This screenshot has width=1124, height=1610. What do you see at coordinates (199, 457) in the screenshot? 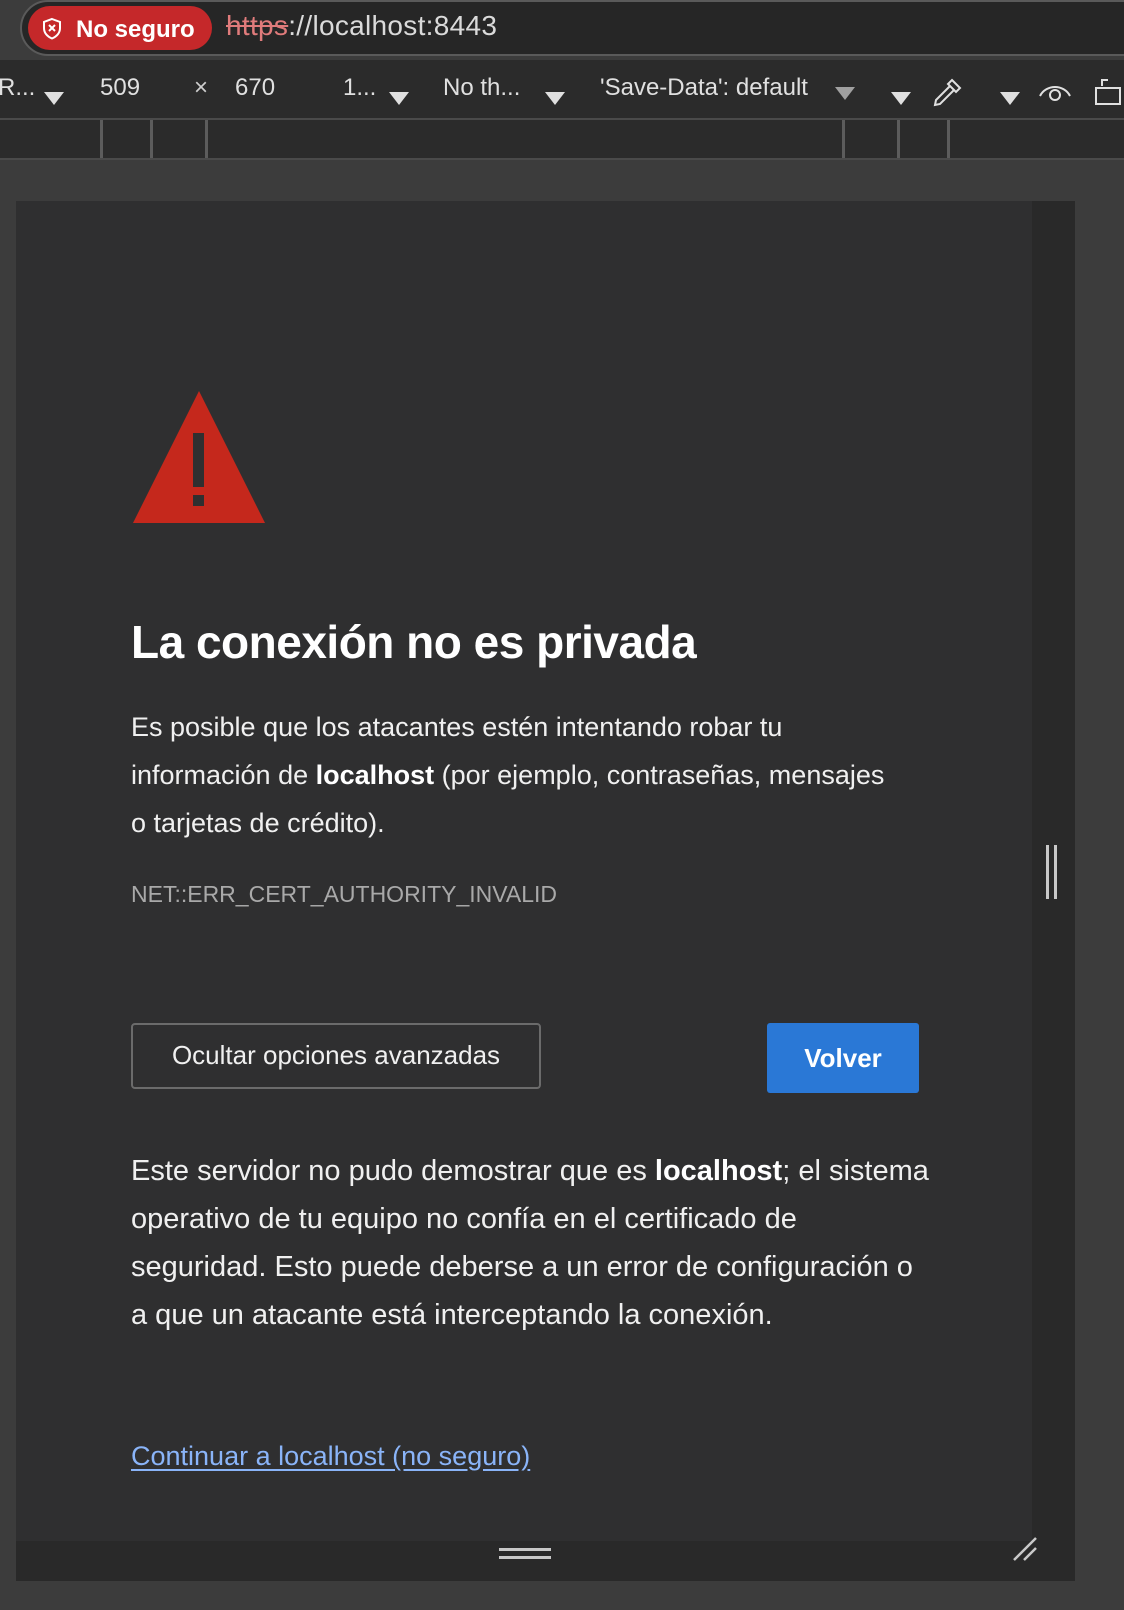
I see `warning-triangle-icon` at bounding box center [199, 457].